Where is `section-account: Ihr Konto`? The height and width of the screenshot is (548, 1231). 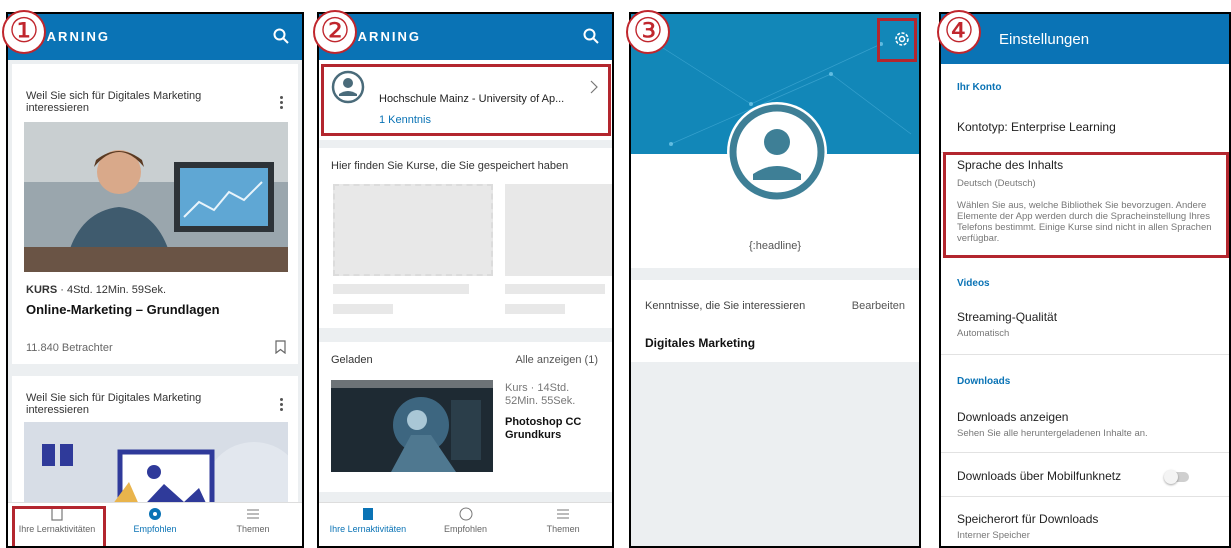 section-account: Ihr Konto is located at coordinates (979, 87).